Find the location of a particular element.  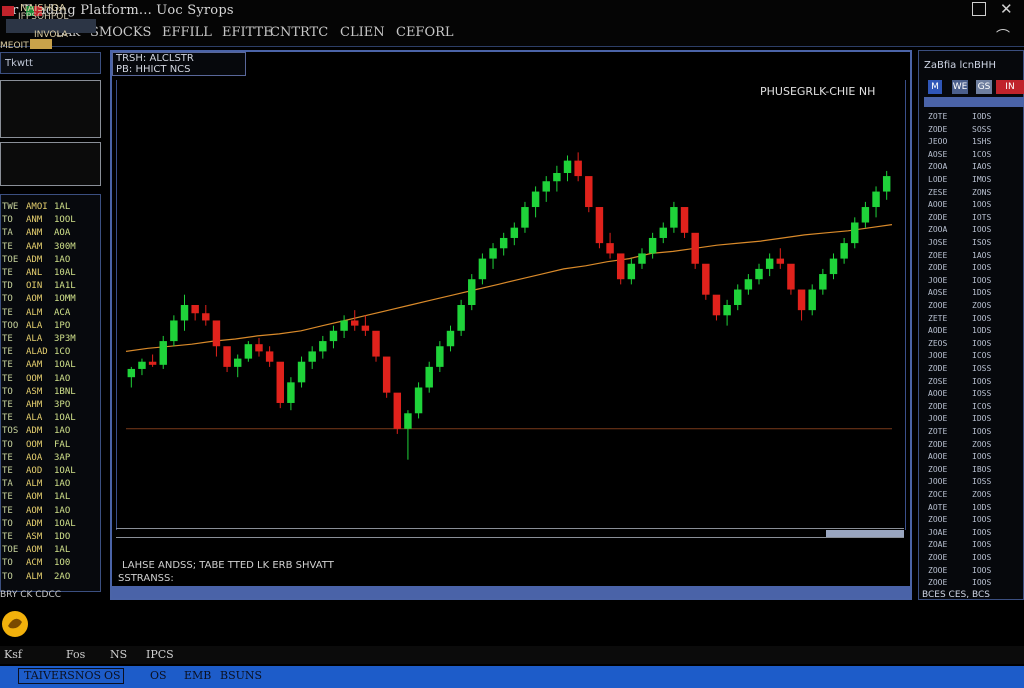

close-icon: ✕ is located at coordinates (1006, 9).